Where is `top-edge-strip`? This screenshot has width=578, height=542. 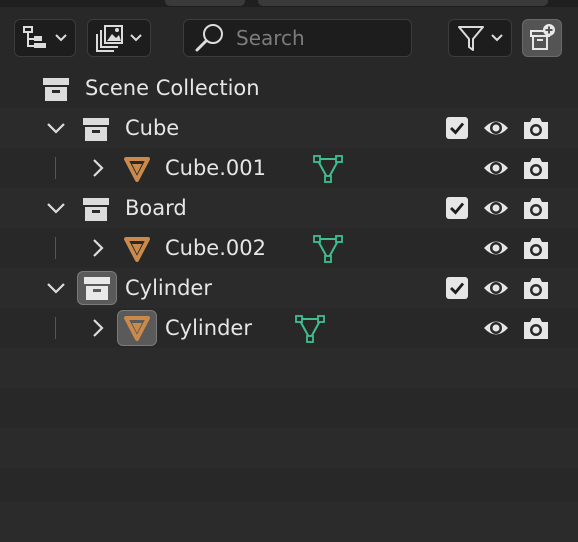 top-edge-strip is located at coordinates (289, 3).